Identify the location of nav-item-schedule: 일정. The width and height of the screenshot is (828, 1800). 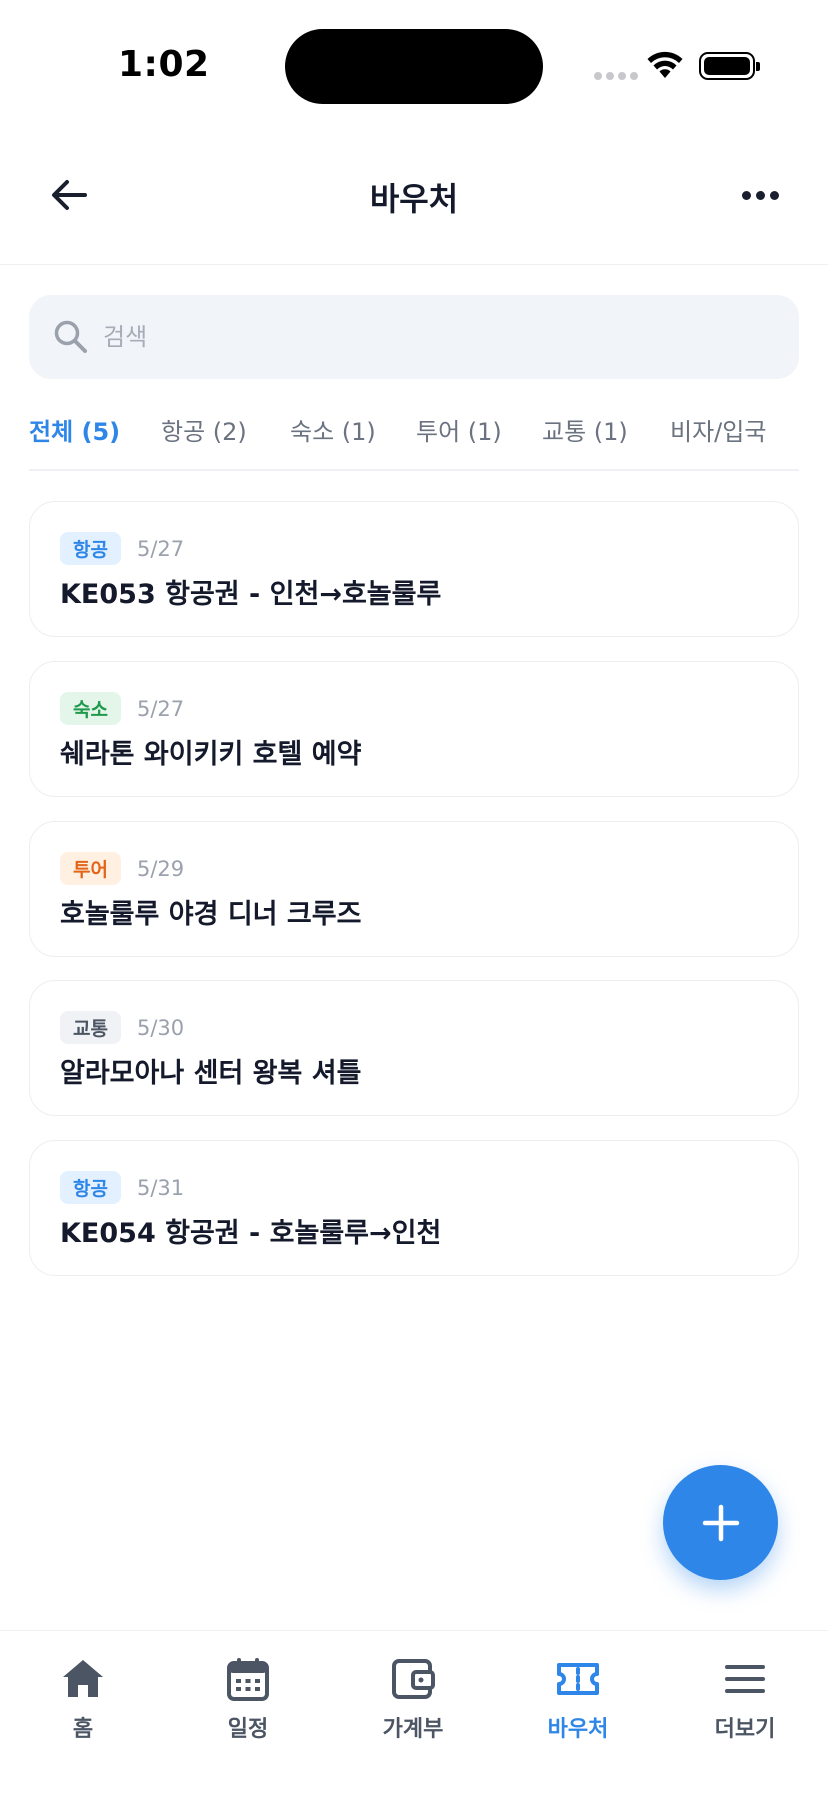
(248, 1699).